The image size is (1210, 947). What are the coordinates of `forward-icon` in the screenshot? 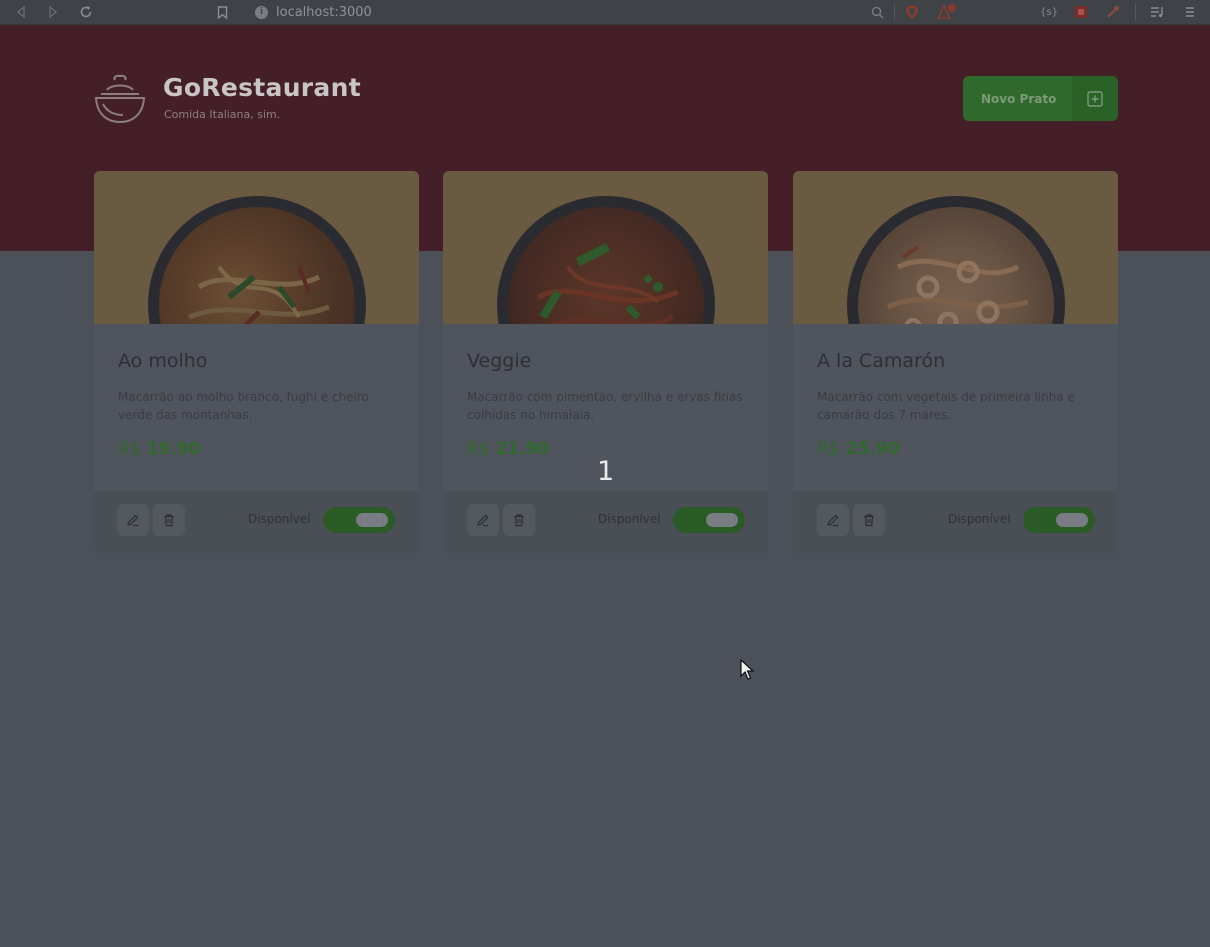 It's located at (53, 12).